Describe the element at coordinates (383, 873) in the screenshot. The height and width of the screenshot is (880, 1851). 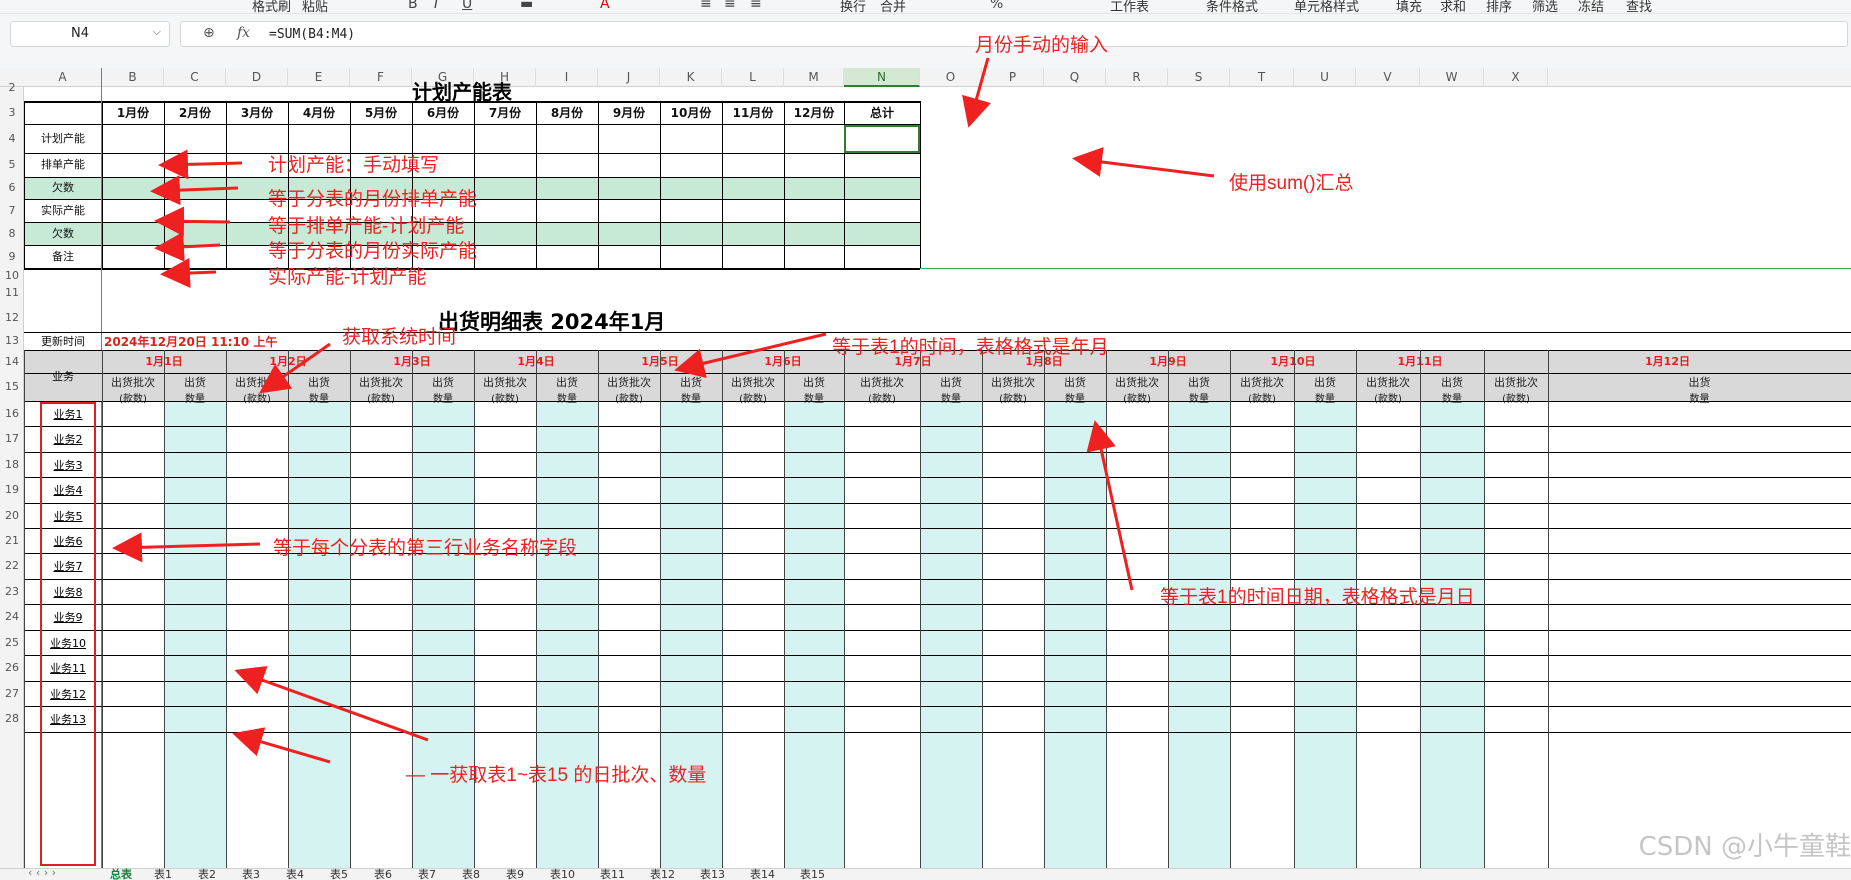
I see `tab-sheet-6: 表6` at that location.